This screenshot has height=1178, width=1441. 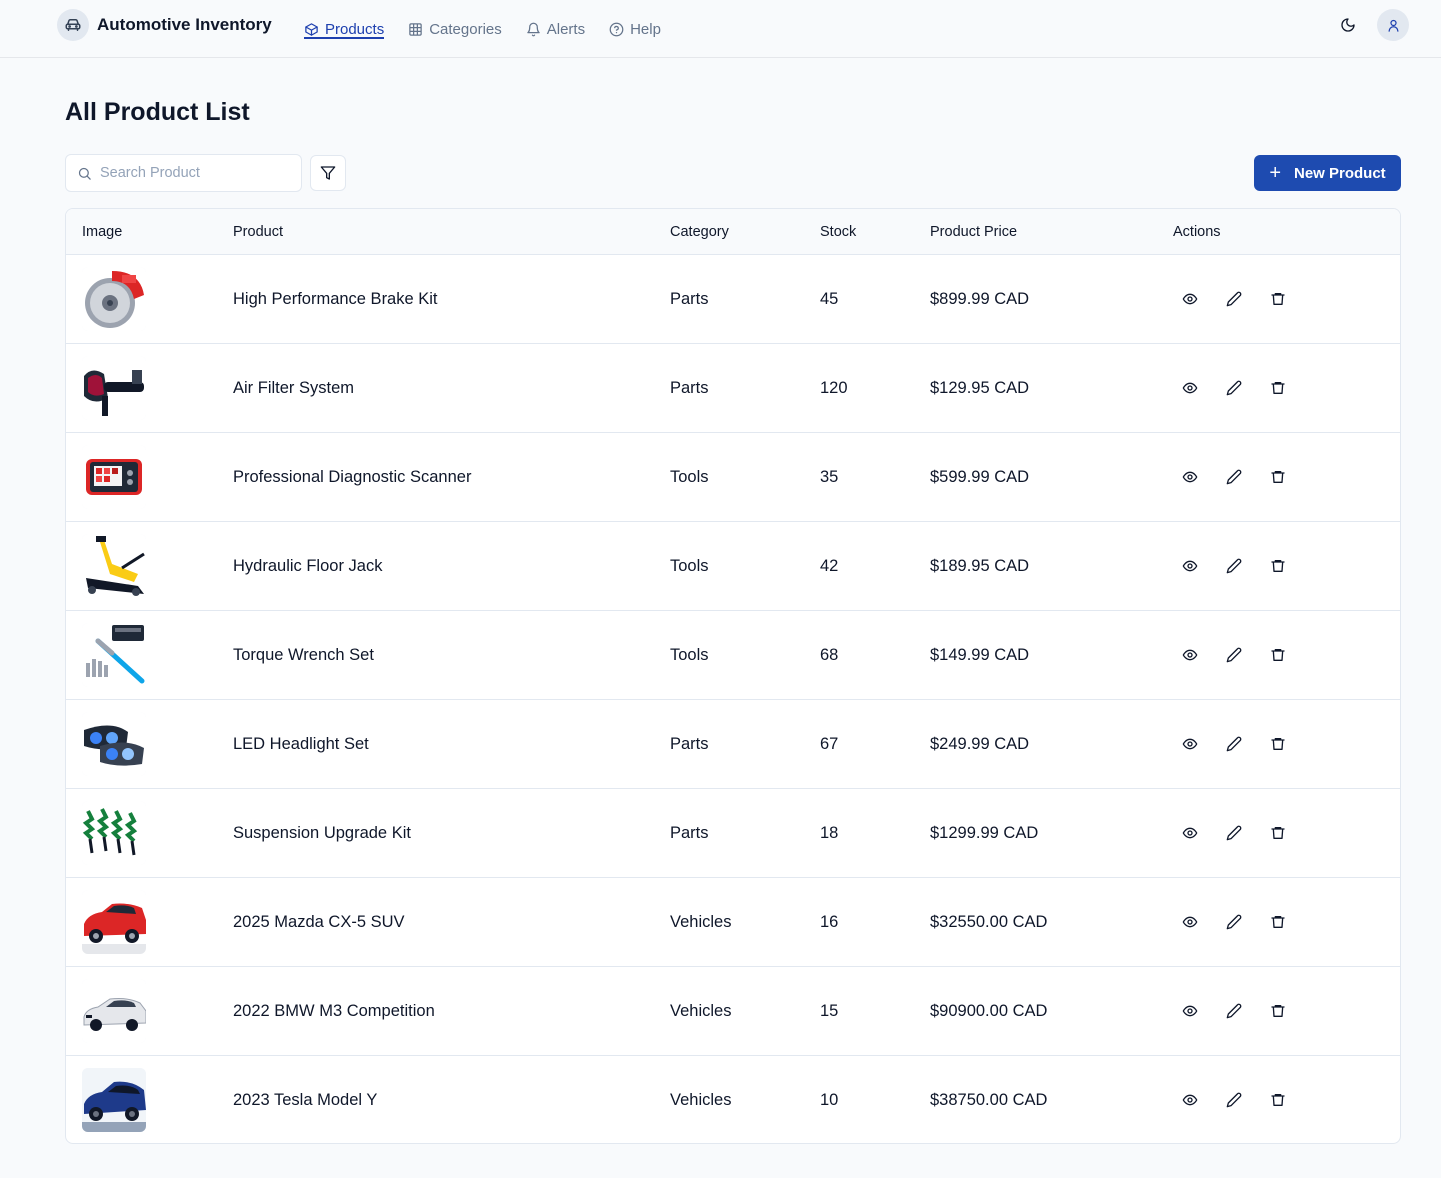 What do you see at coordinates (301, 744) in the screenshot?
I see `product-name: LED Headlight Set` at bounding box center [301, 744].